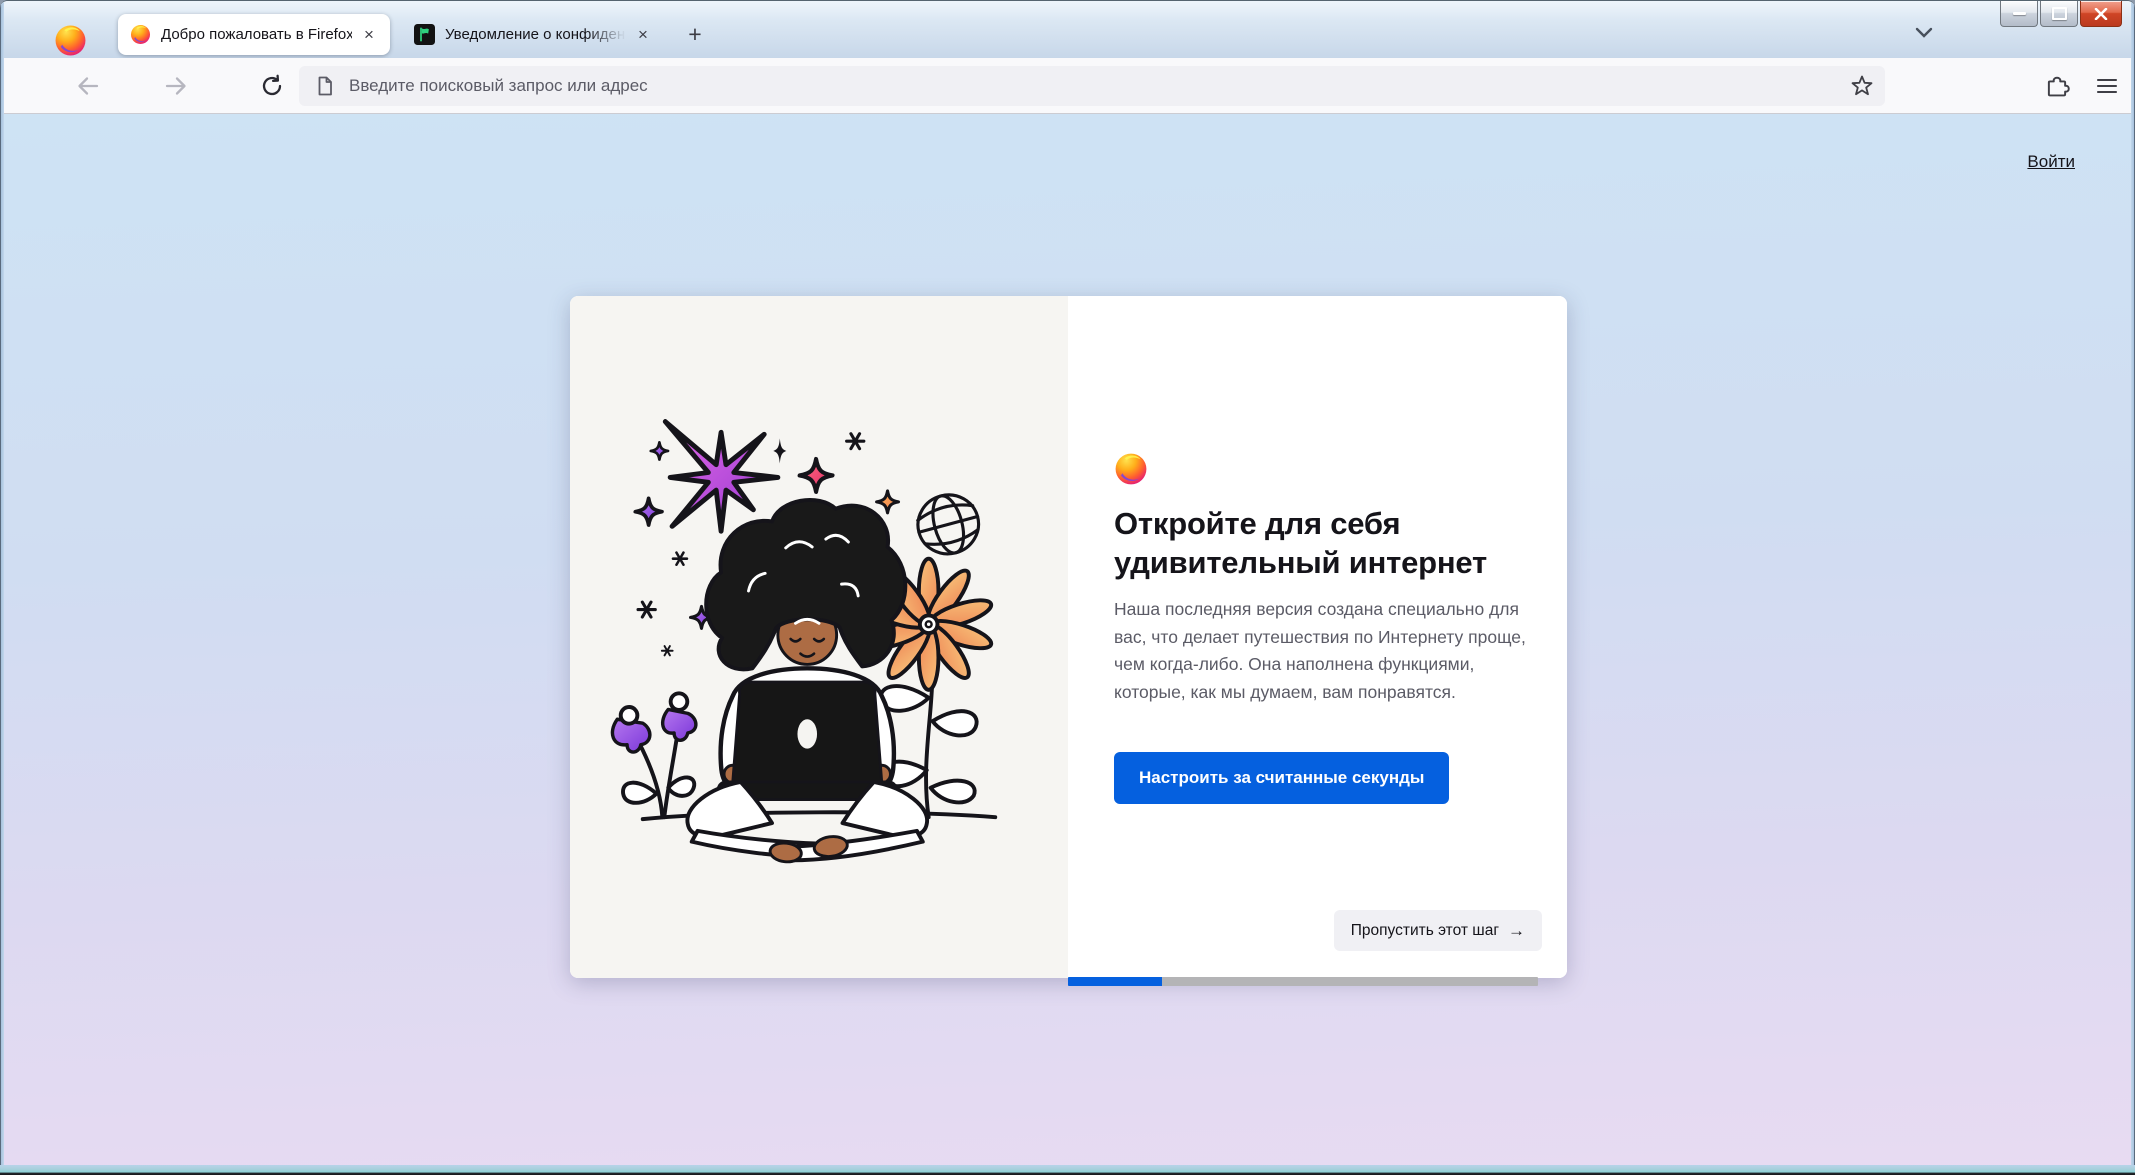  I want to click on onboarding-progress-track, so click(1303, 981).